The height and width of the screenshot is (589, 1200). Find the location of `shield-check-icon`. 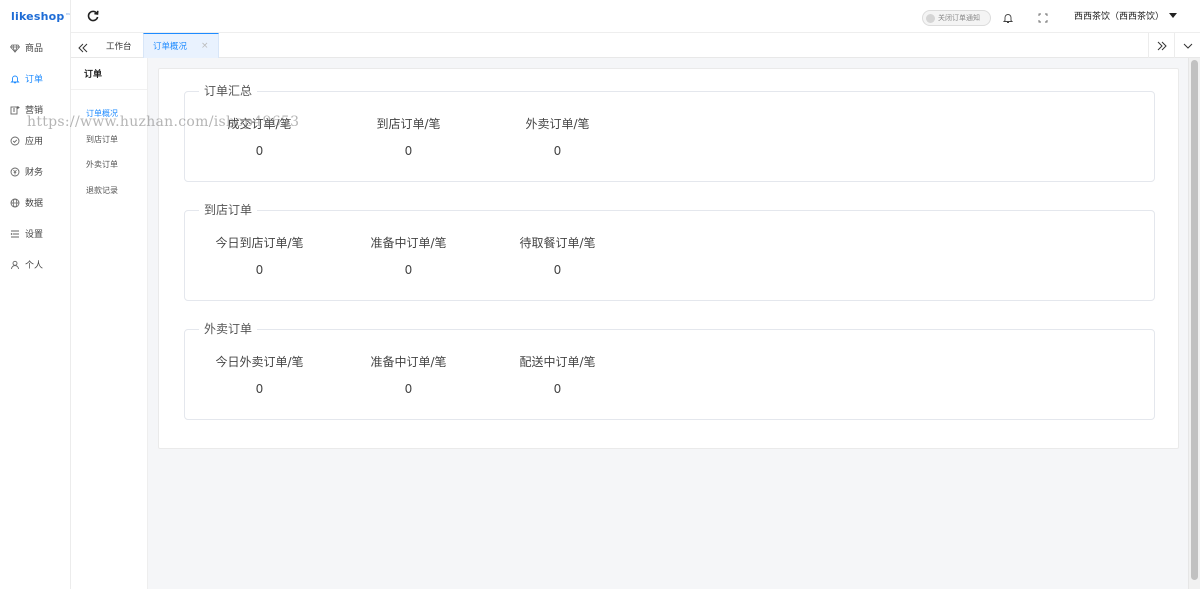

shield-check-icon is located at coordinates (15, 141).